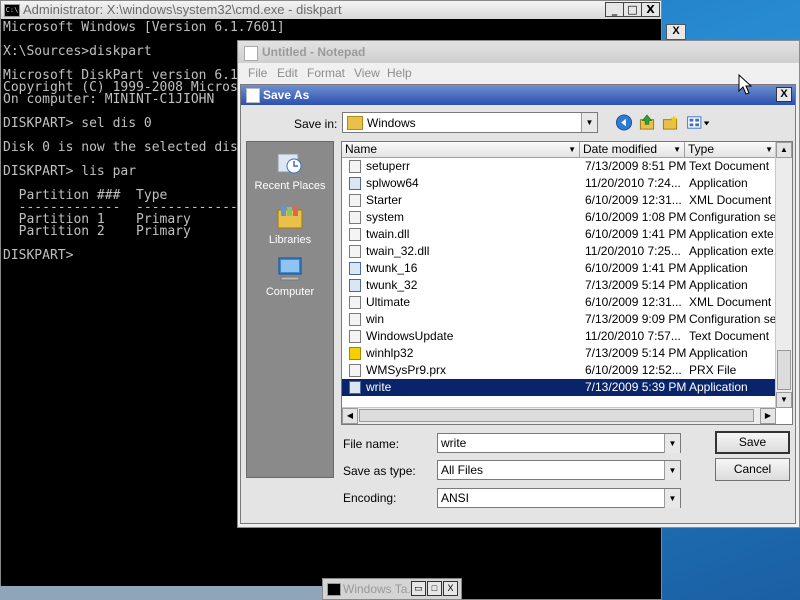  What do you see at coordinates (559, 183) in the screenshot?
I see `file-row: splwow64 11/20/2010 7:24... Application` at bounding box center [559, 183].